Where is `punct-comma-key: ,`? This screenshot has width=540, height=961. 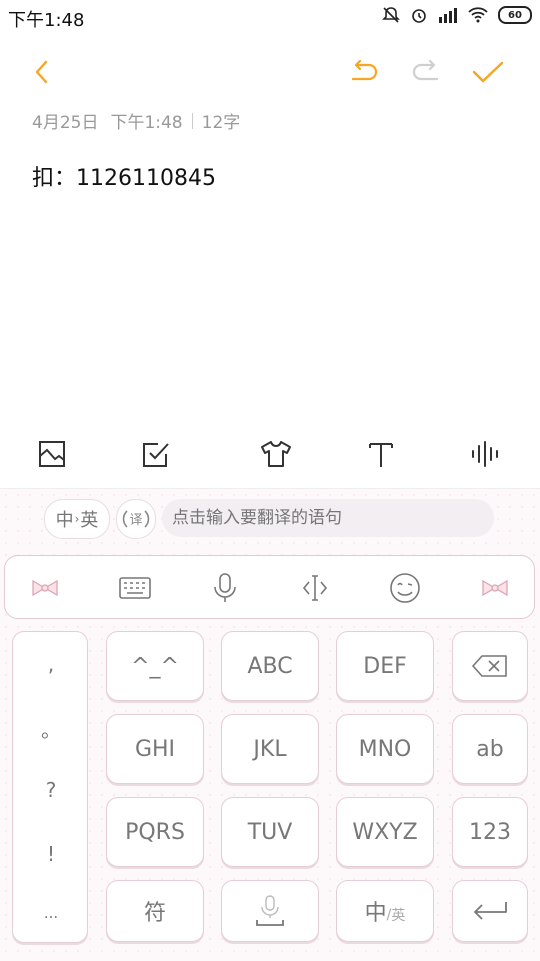 punct-comma-key: , is located at coordinates (51, 664).